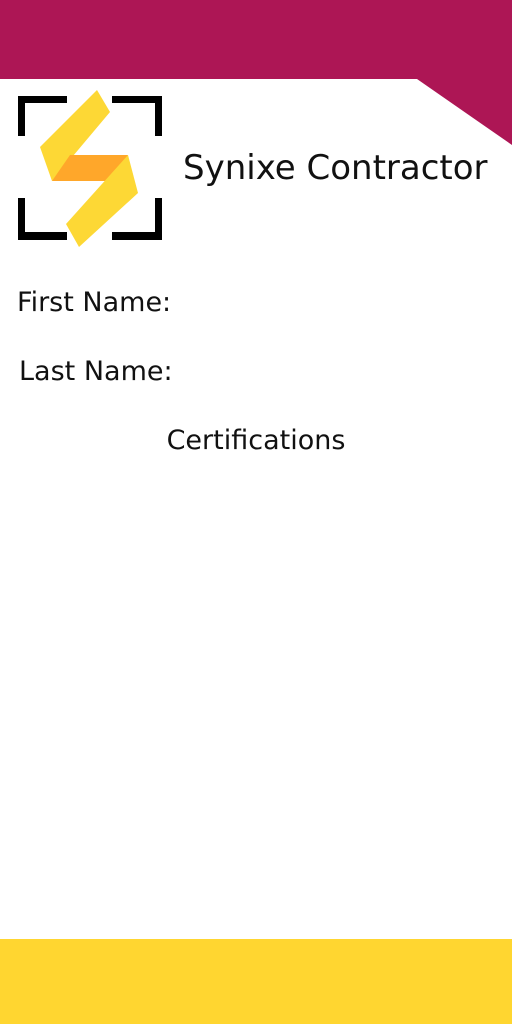  Describe the element at coordinates (96, 371) in the screenshot. I see `last-name-label: Last Name:` at that location.